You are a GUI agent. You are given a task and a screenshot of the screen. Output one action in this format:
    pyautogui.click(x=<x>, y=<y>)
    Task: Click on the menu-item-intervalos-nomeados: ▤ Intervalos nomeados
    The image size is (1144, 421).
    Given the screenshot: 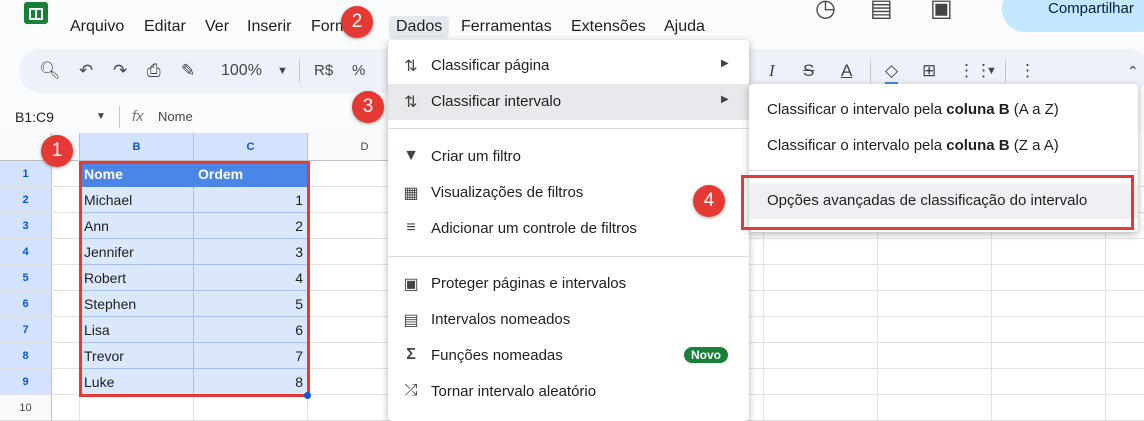 What is the action you would take?
    pyautogui.click(x=568, y=320)
    